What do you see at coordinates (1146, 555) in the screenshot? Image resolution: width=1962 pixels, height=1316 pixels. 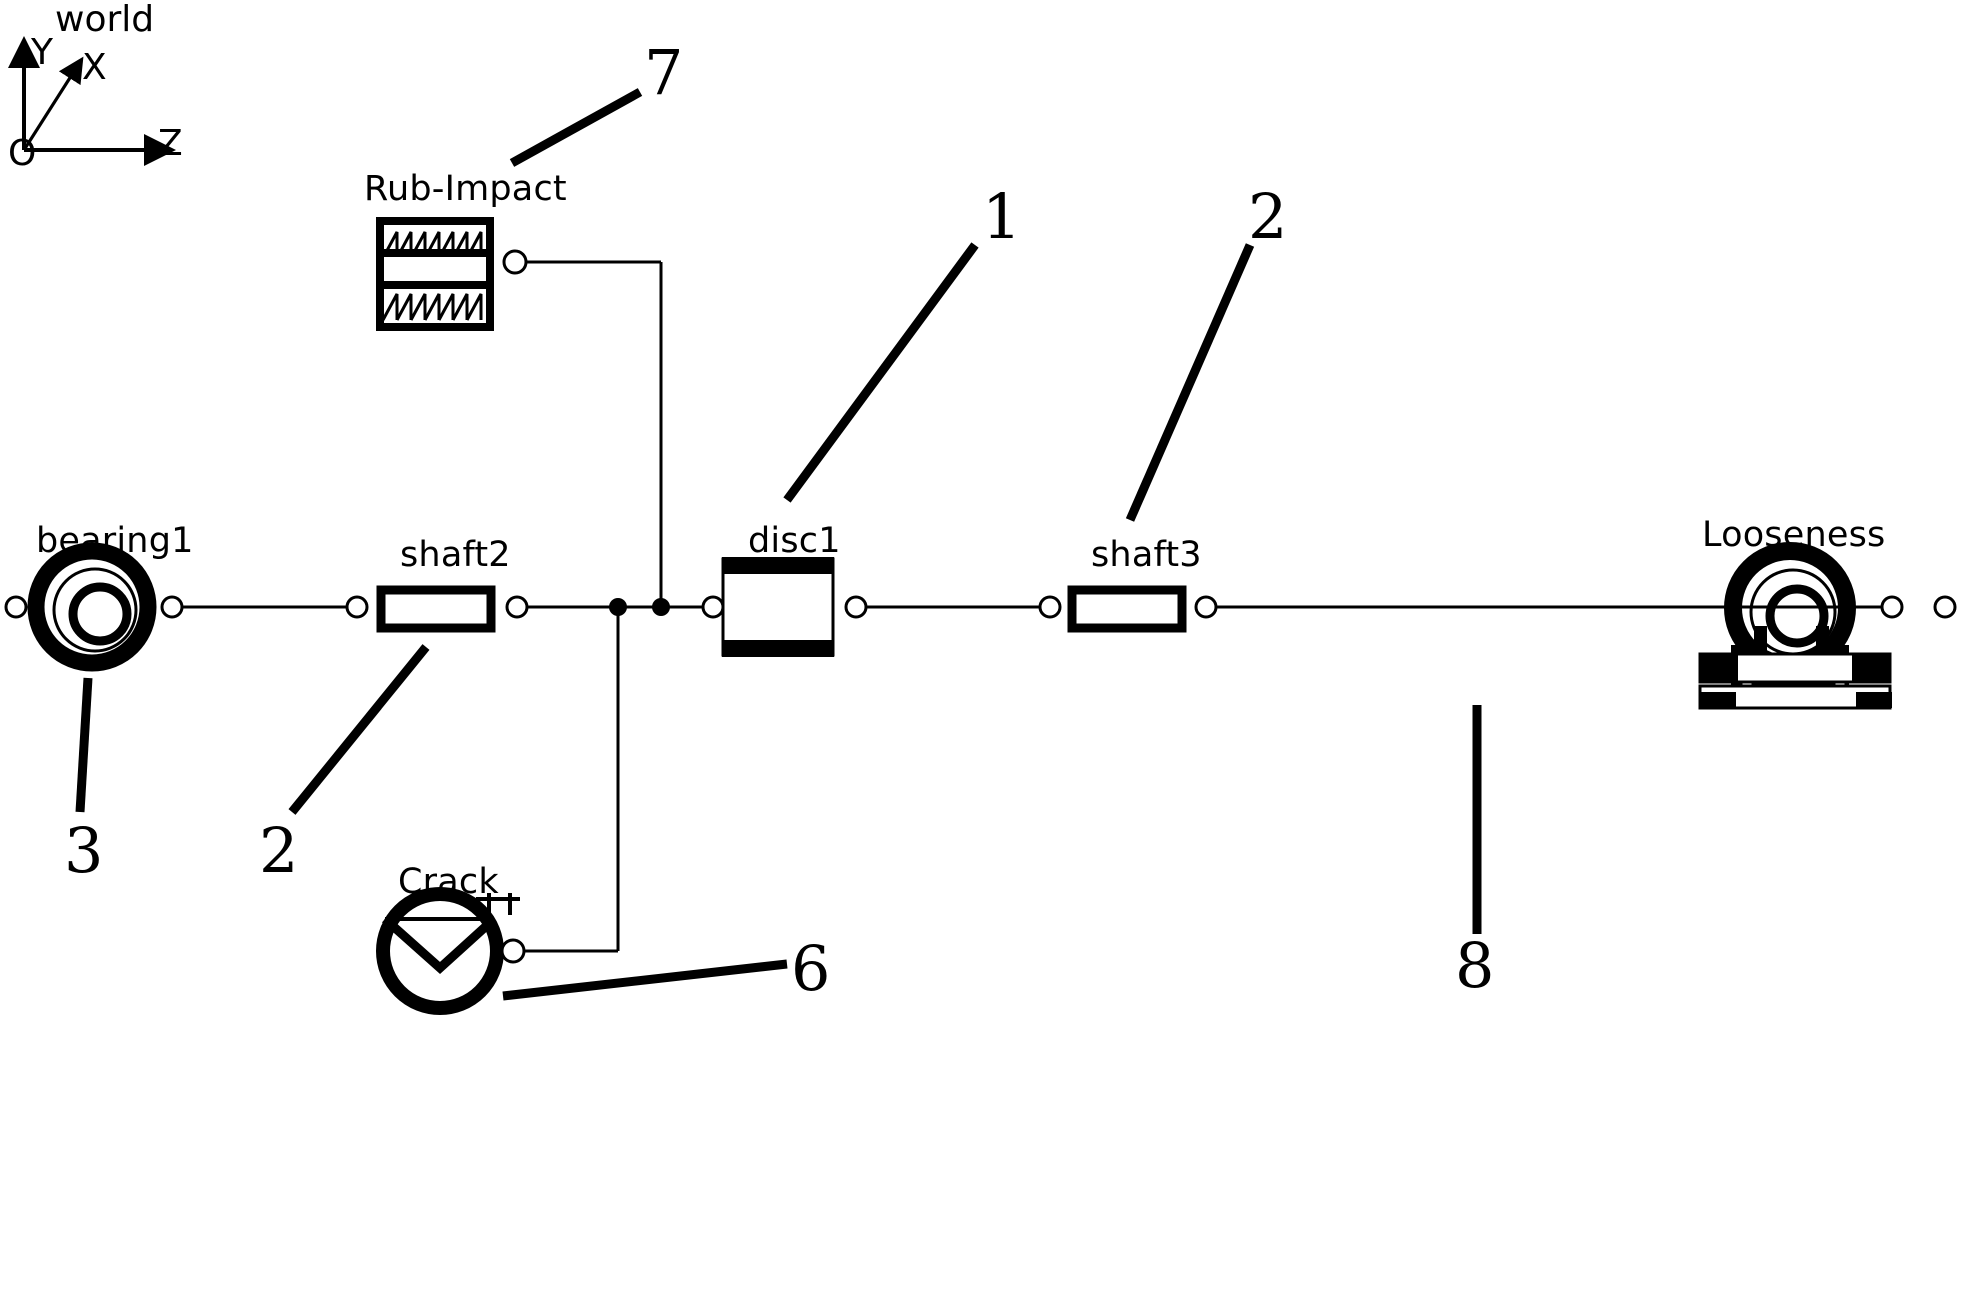 I see `component-label-shaft3: shaft3` at bounding box center [1146, 555].